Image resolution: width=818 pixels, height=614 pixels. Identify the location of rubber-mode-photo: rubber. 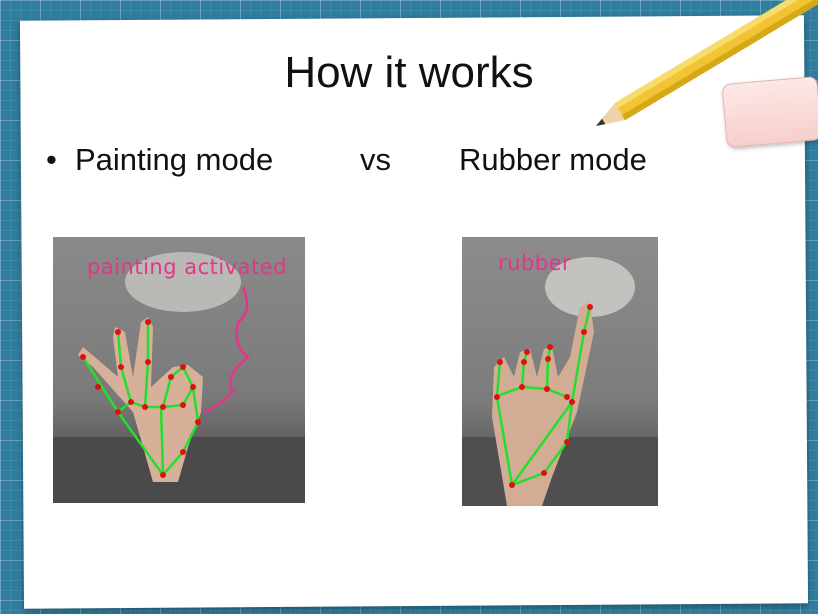
(560, 371).